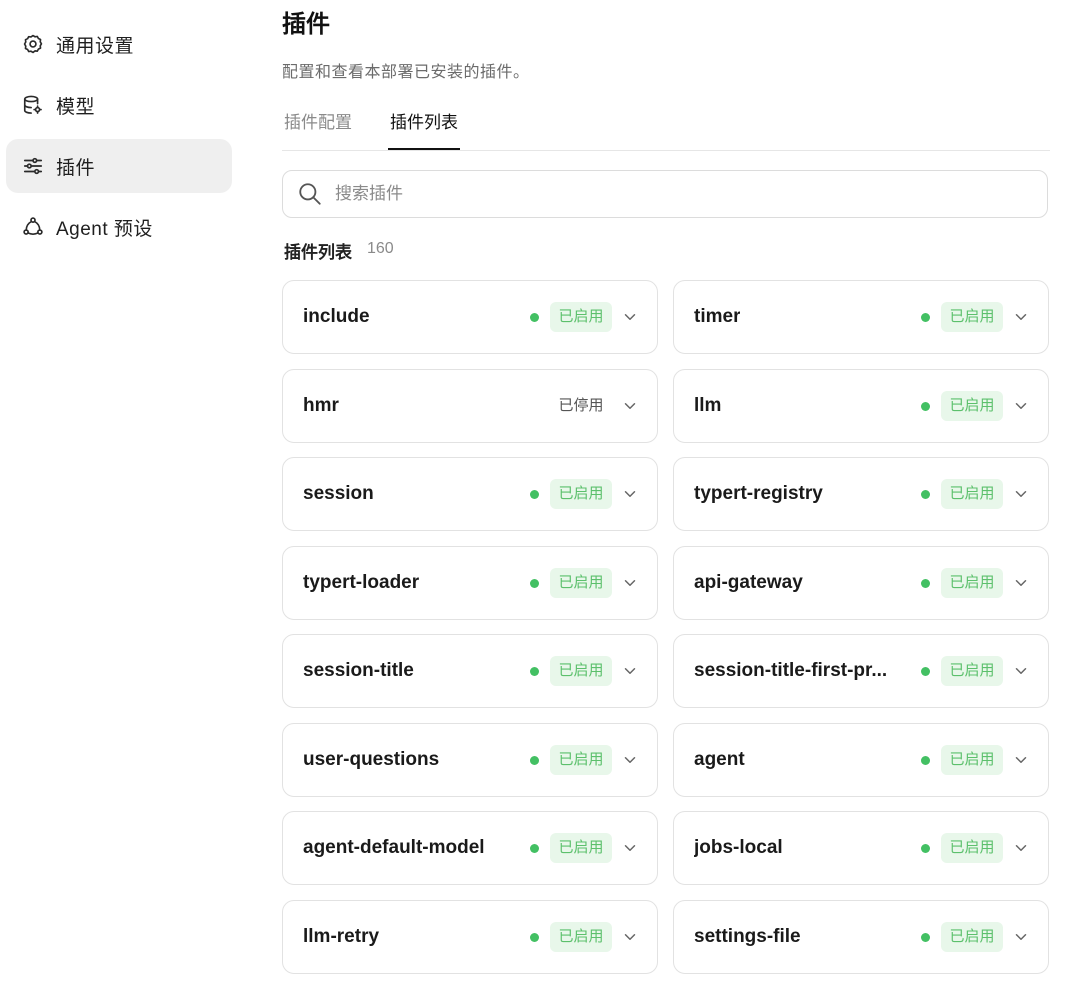 Image resolution: width=1080 pixels, height=986 pixels. I want to click on plugin-name: settings-file, so click(747, 936).